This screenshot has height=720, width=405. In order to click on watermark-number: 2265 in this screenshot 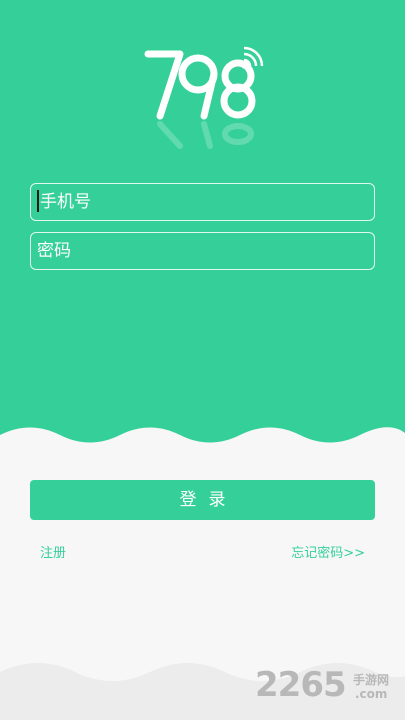, I will do `click(301, 685)`.